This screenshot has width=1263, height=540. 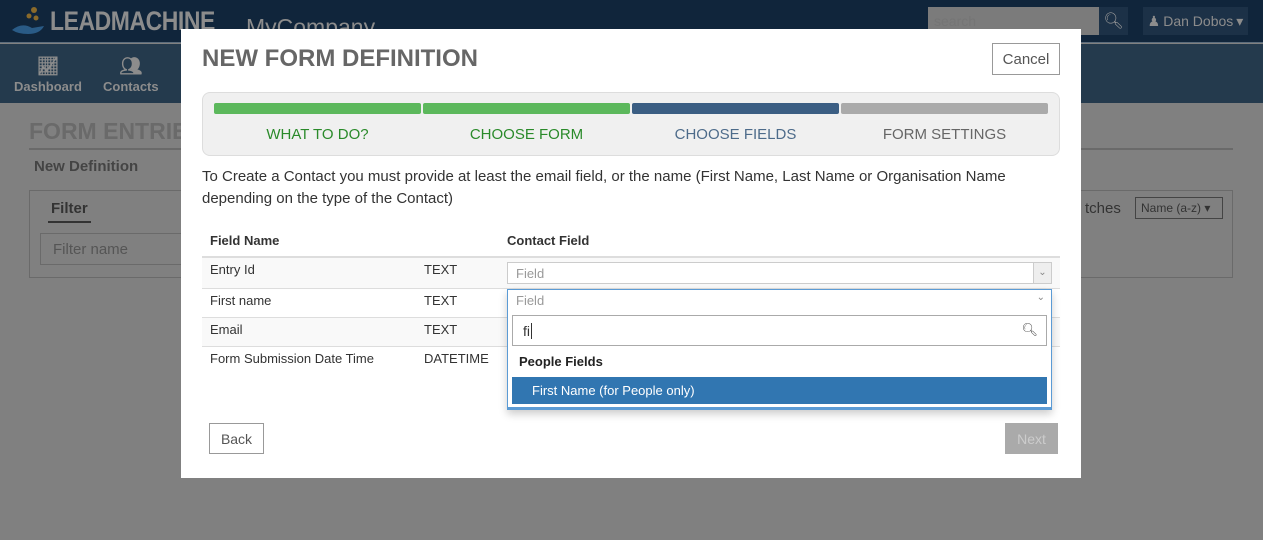 What do you see at coordinates (48, 86) in the screenshot?
I see `nav-label: Dashboard` at bounding box center [48, 86].